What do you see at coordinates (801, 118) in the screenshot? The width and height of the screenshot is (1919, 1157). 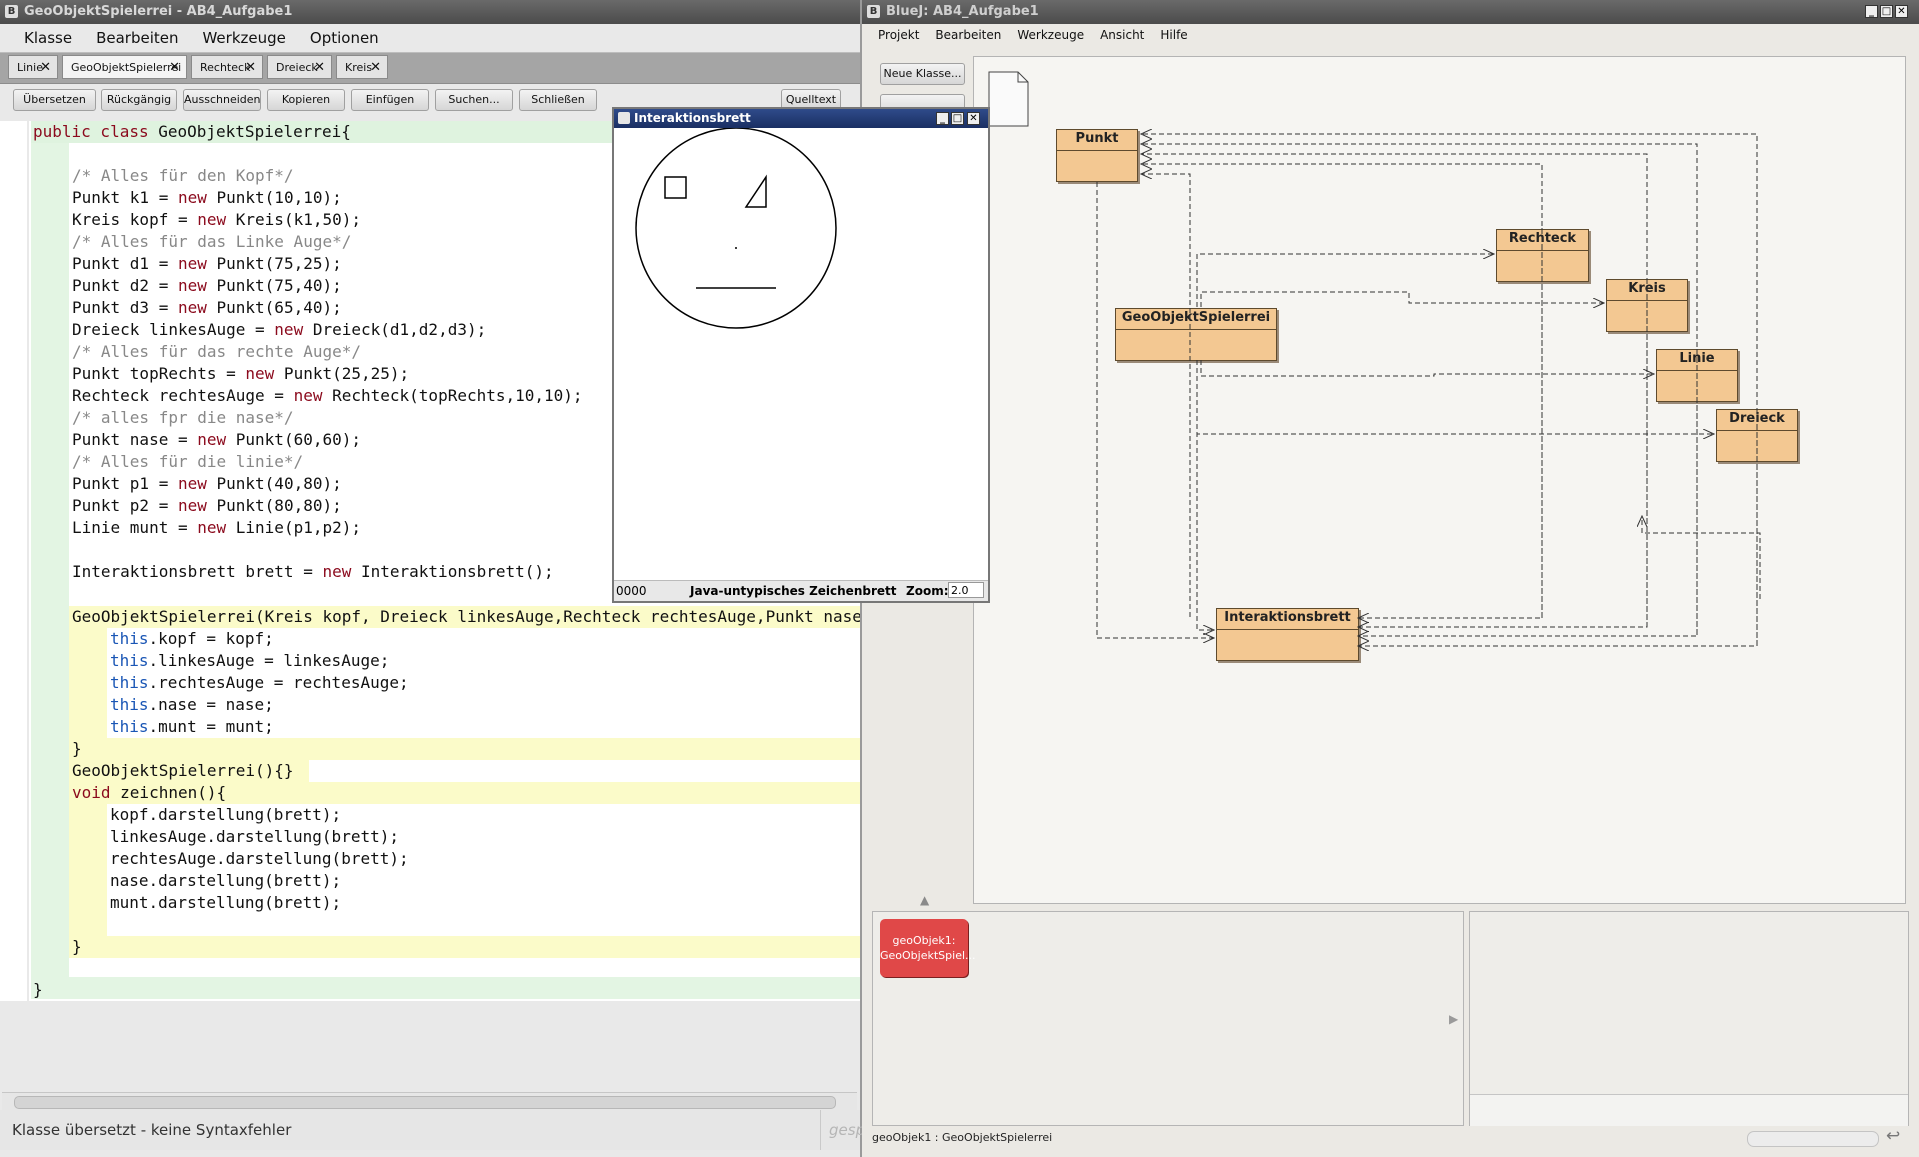 I see `interaktionsbrett-titlebar: Interaktionsbrett _ □ ✕` at bounding box center [801, 118].